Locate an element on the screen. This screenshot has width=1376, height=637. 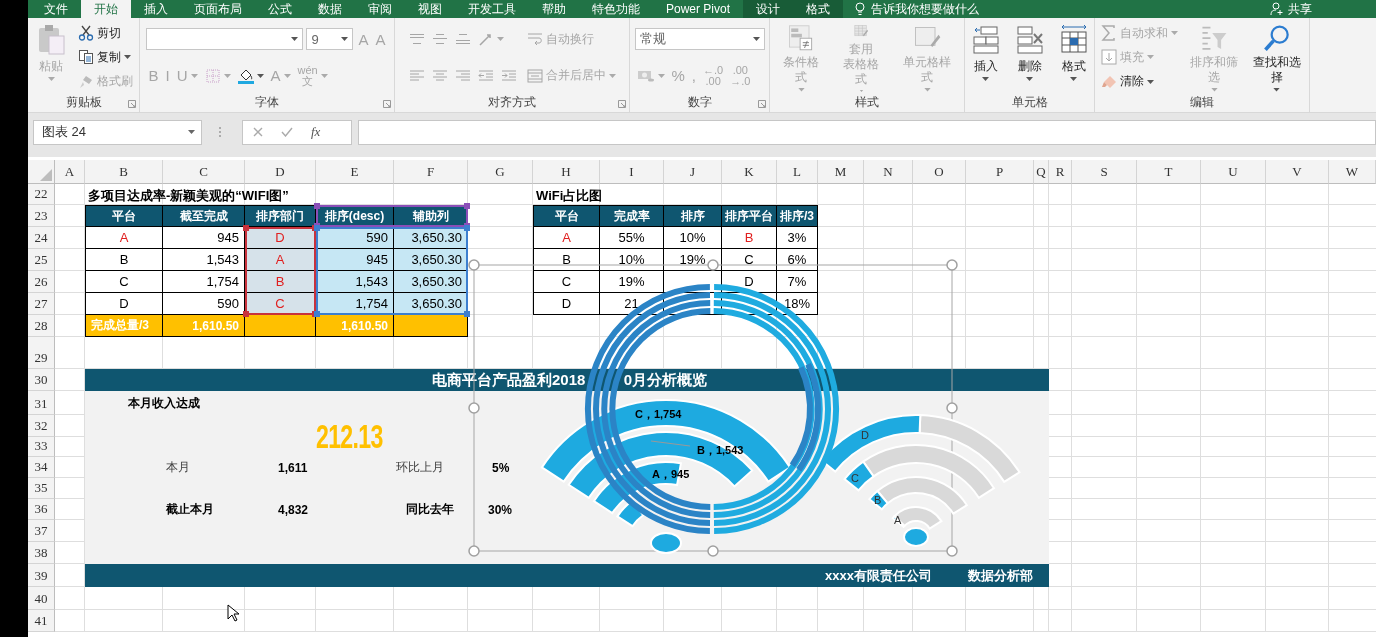
ribbon-tab: 文件 is located at coordinates (56, 9).